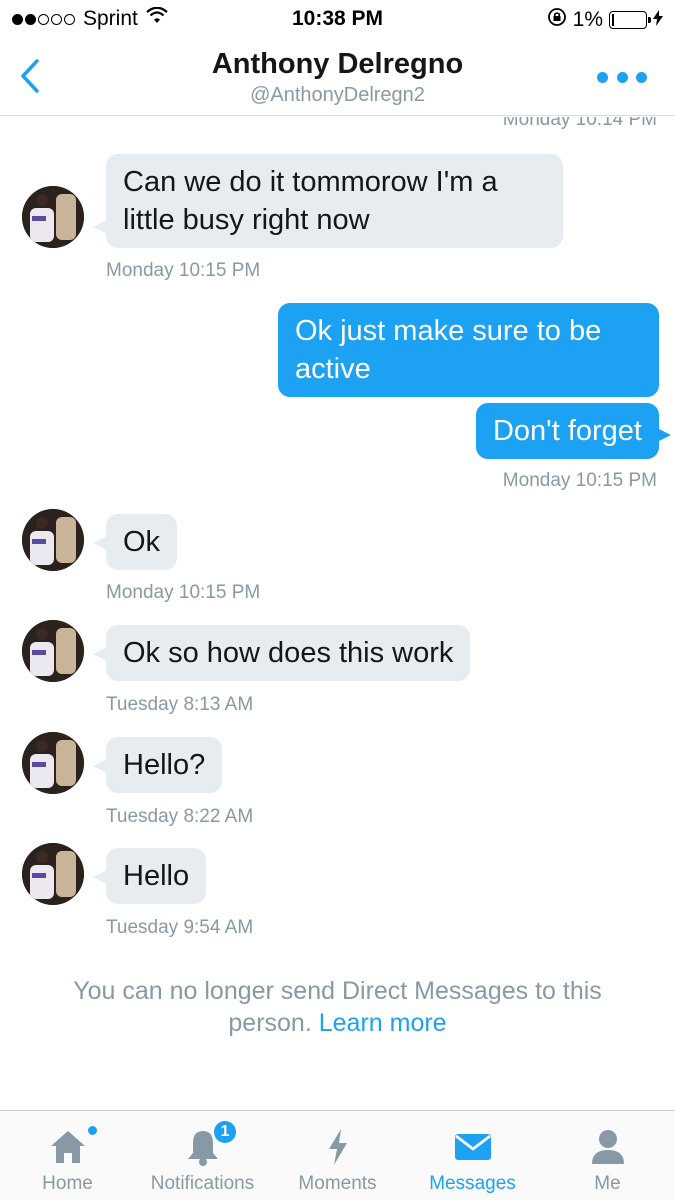  I want to click on tab-label: Notifications, so click(202, 1183).